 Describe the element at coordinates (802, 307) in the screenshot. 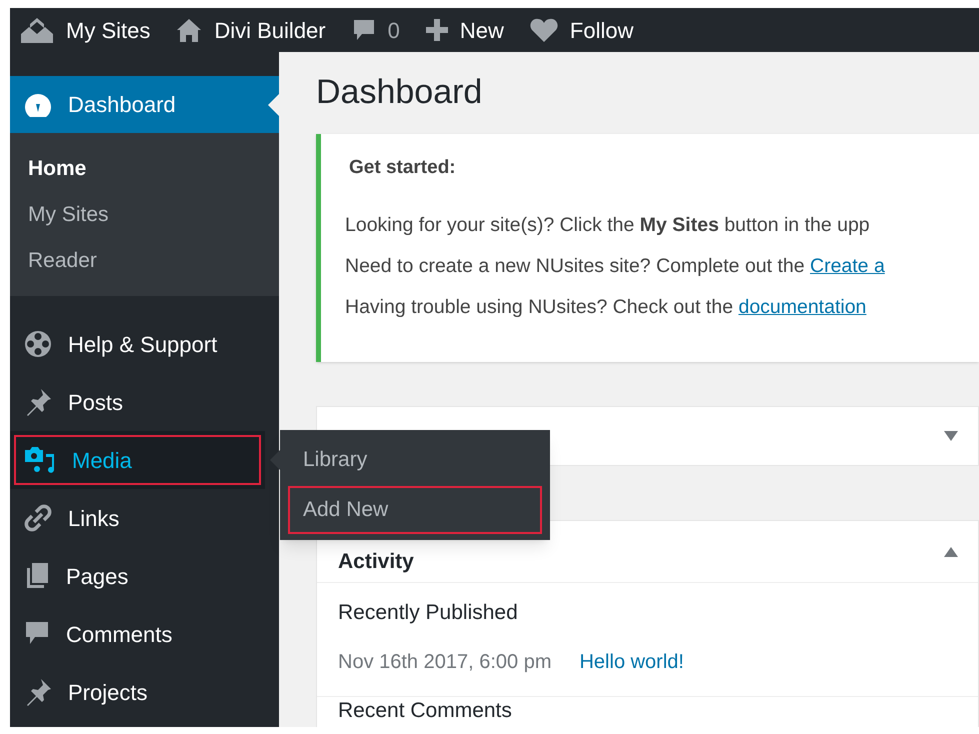

I see `notice-link: documentation` at that location.